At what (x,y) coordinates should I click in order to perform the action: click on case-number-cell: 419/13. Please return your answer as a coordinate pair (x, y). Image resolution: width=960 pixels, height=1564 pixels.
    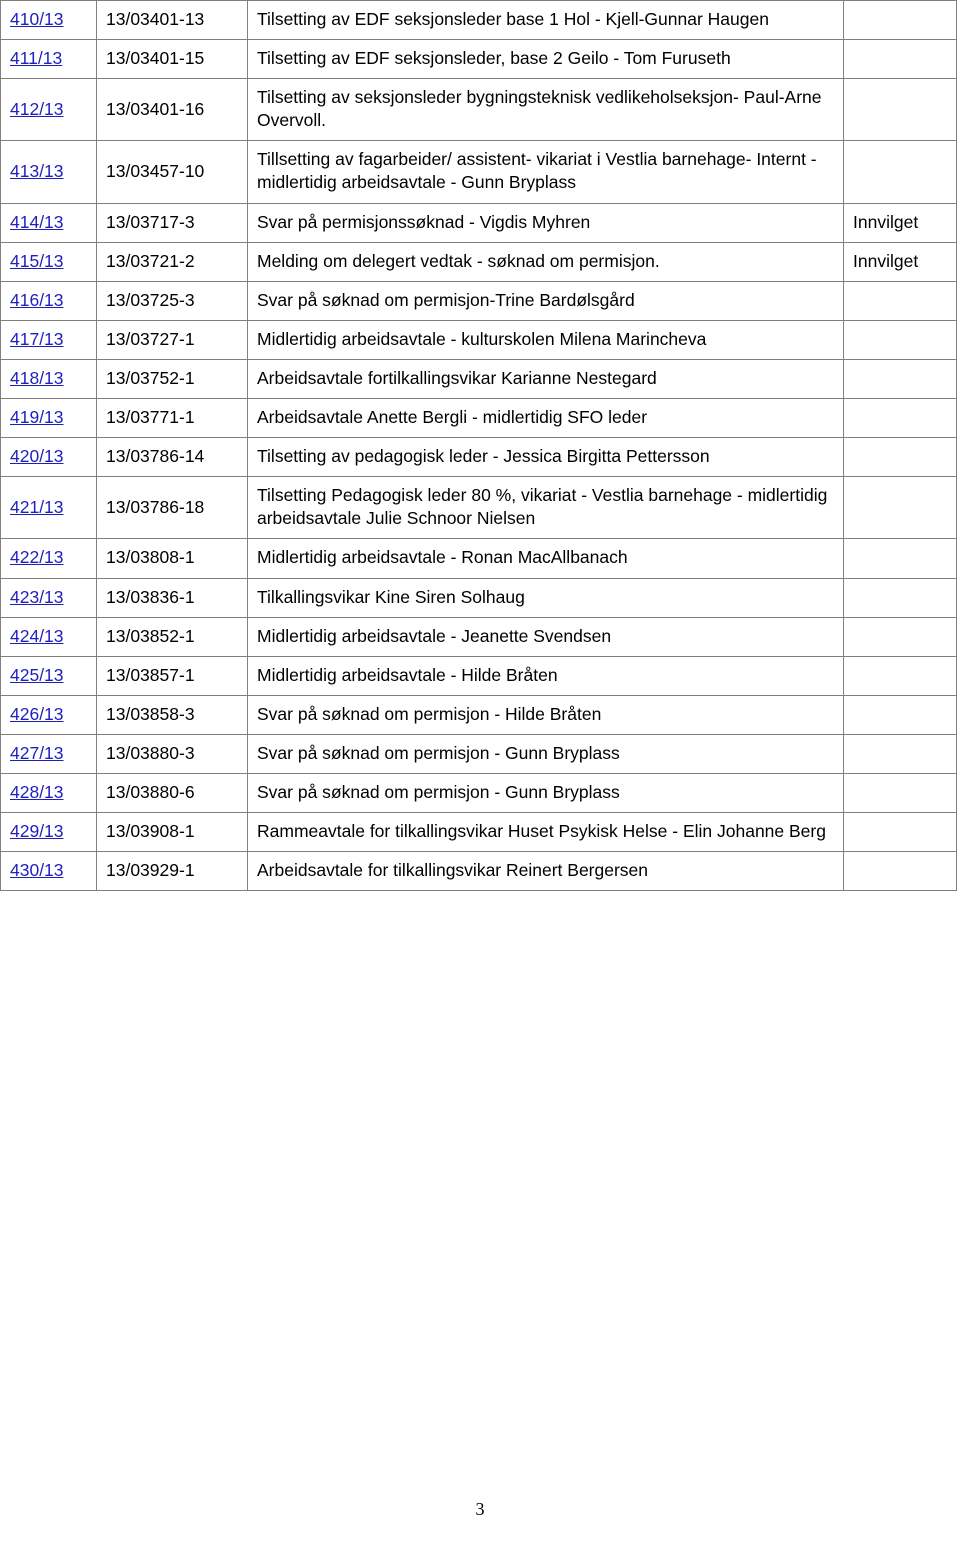
    Looking at the image, I should click on (48, 418).